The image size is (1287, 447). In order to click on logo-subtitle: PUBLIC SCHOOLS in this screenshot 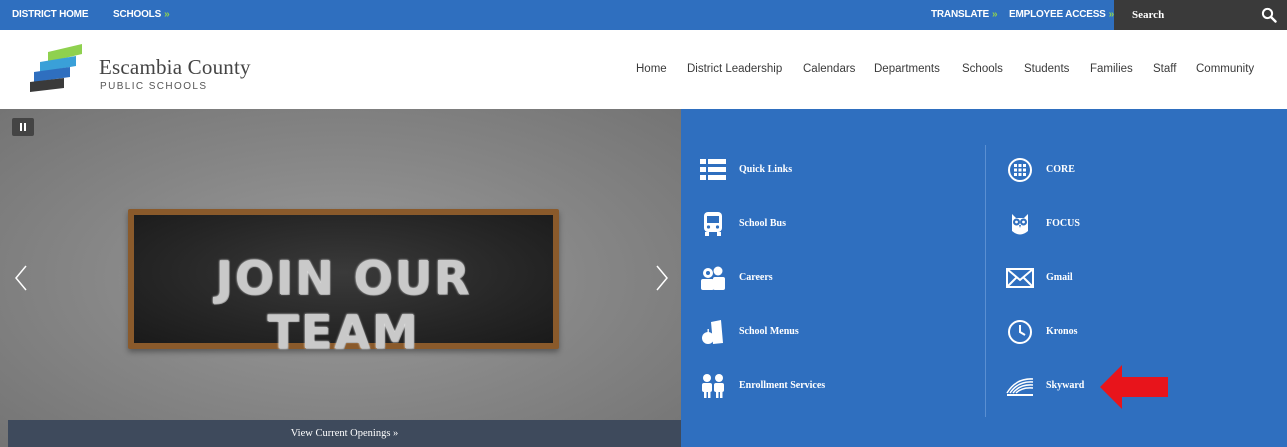, I will do `click(154, 86)`.